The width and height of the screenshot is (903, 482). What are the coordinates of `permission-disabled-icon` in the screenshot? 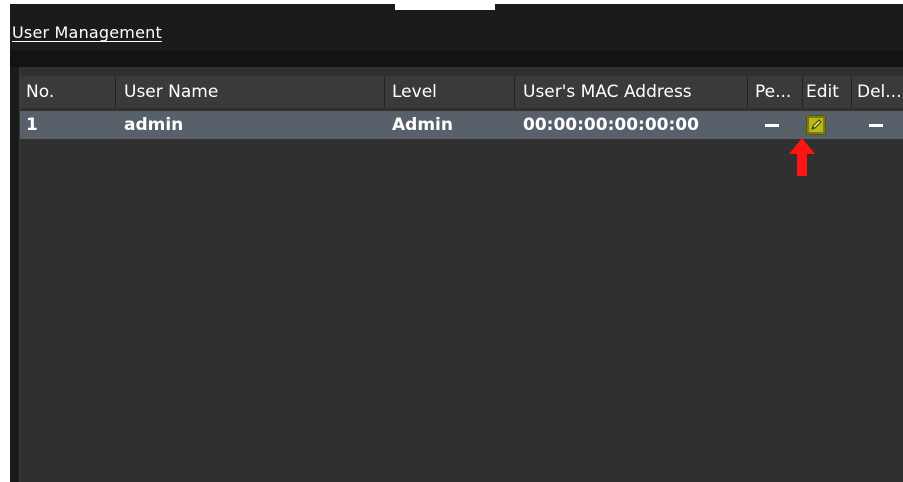 It's located at (772, 125).